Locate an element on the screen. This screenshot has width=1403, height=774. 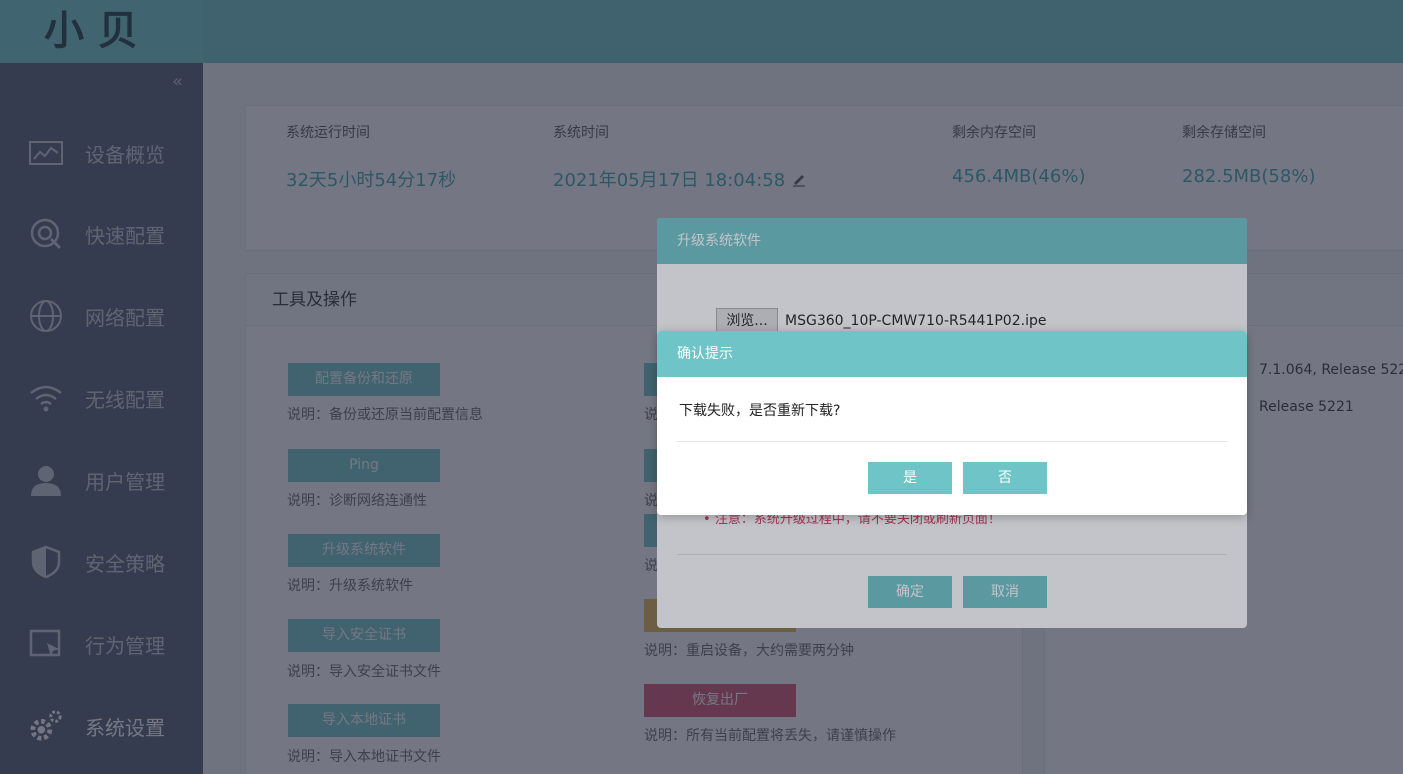
confirm-dialog-title: 确认提示 is located at coordinates (952, 354).